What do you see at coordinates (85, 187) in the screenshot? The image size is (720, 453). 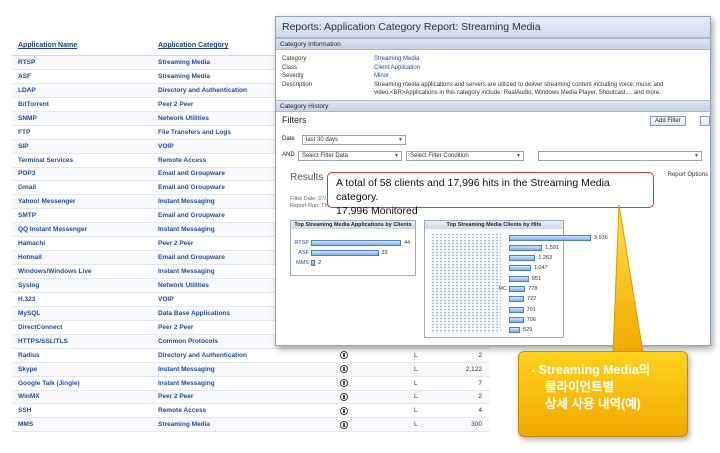 I see `app-name: Gmail` at bounding box center [85, 187].